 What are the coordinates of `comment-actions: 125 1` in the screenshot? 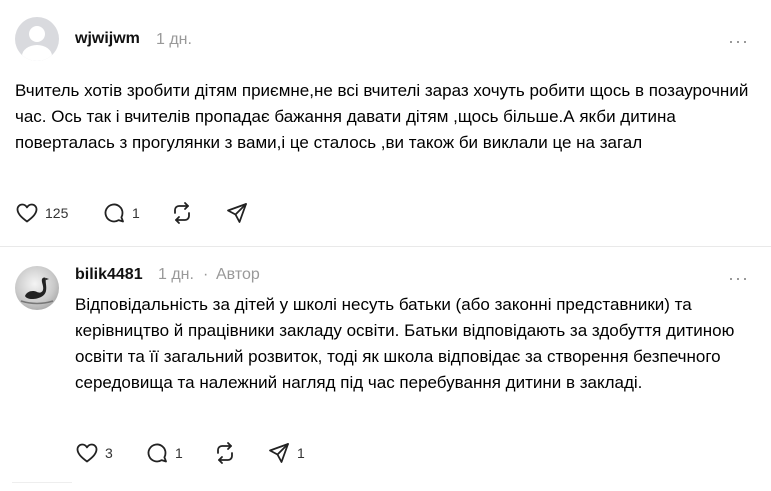 It's located at (145, 213).